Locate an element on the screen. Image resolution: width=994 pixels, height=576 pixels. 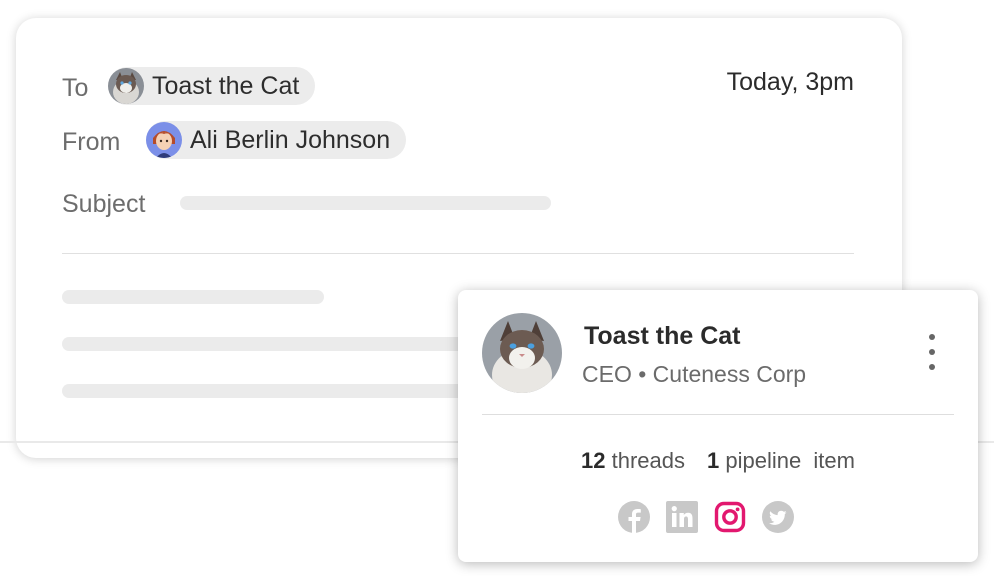
from-label: From is located at coordinates (91, 142).